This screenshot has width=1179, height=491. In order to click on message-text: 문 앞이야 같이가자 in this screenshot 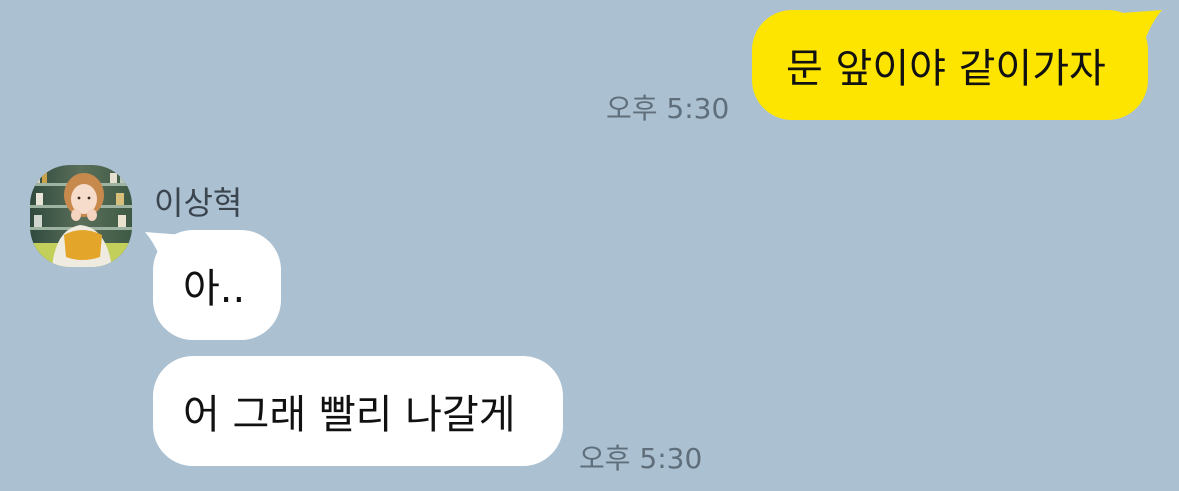, I will do `click(946, 69)`.